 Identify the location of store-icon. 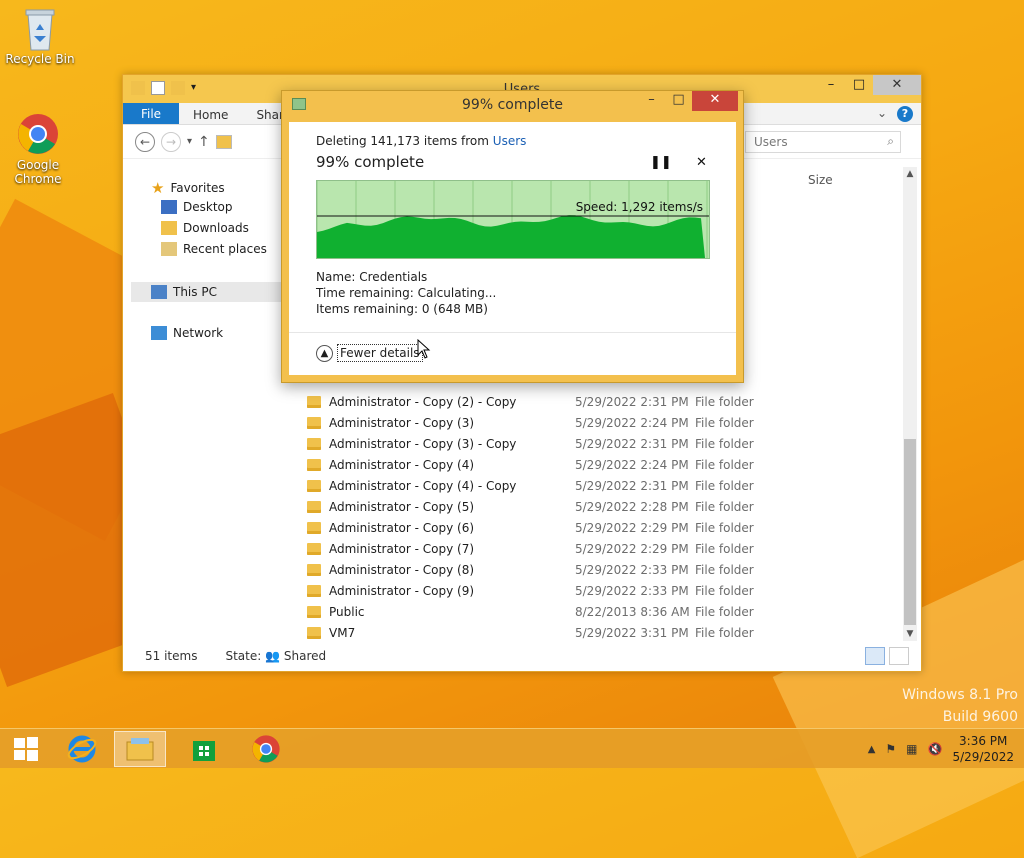
(204, 751).